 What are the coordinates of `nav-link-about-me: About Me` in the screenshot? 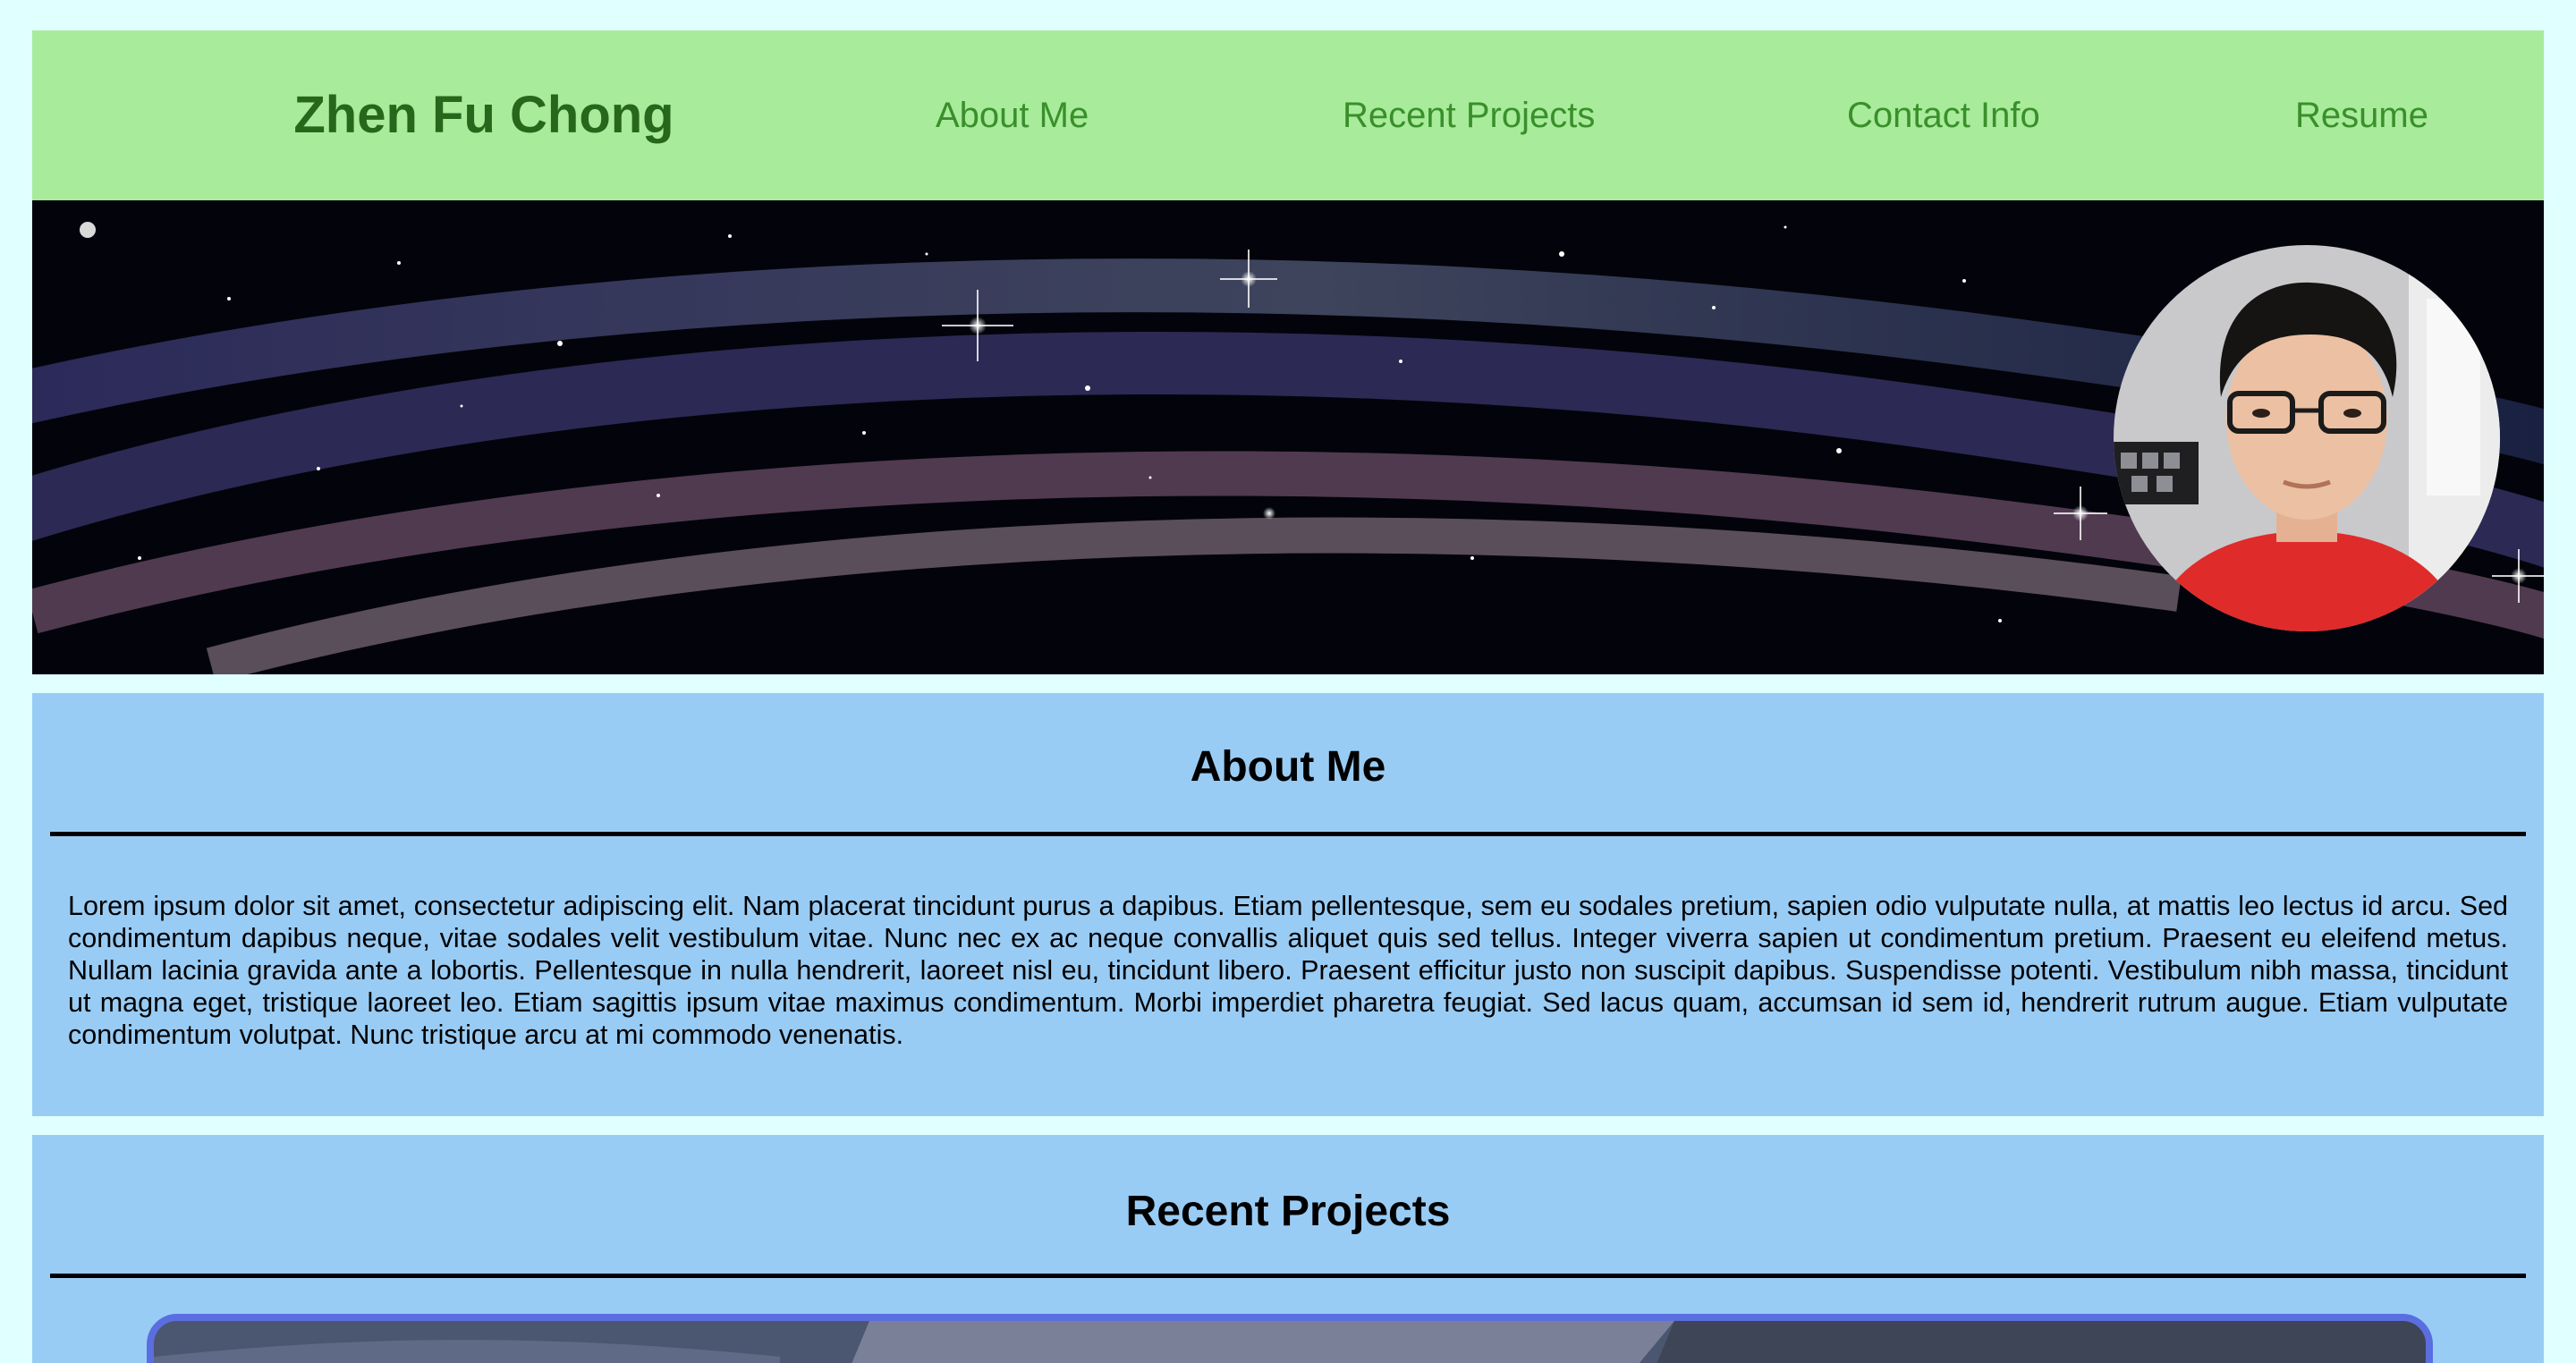 It's located at (1012, 115).